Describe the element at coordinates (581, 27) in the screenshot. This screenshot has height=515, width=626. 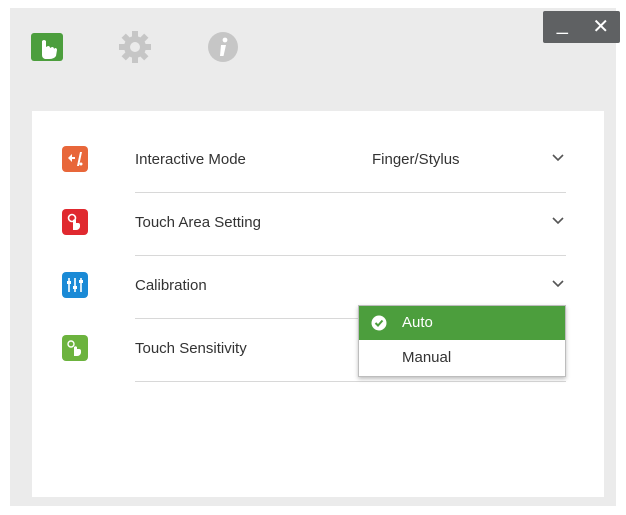
I see `window-controls: _ ✕` at that location.